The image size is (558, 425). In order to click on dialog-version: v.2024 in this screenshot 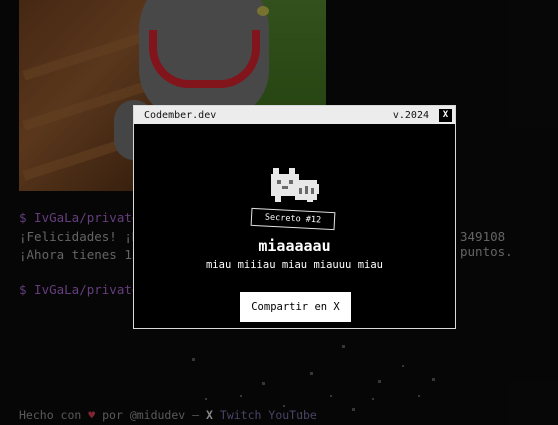, I will do `click(410, 115)`.